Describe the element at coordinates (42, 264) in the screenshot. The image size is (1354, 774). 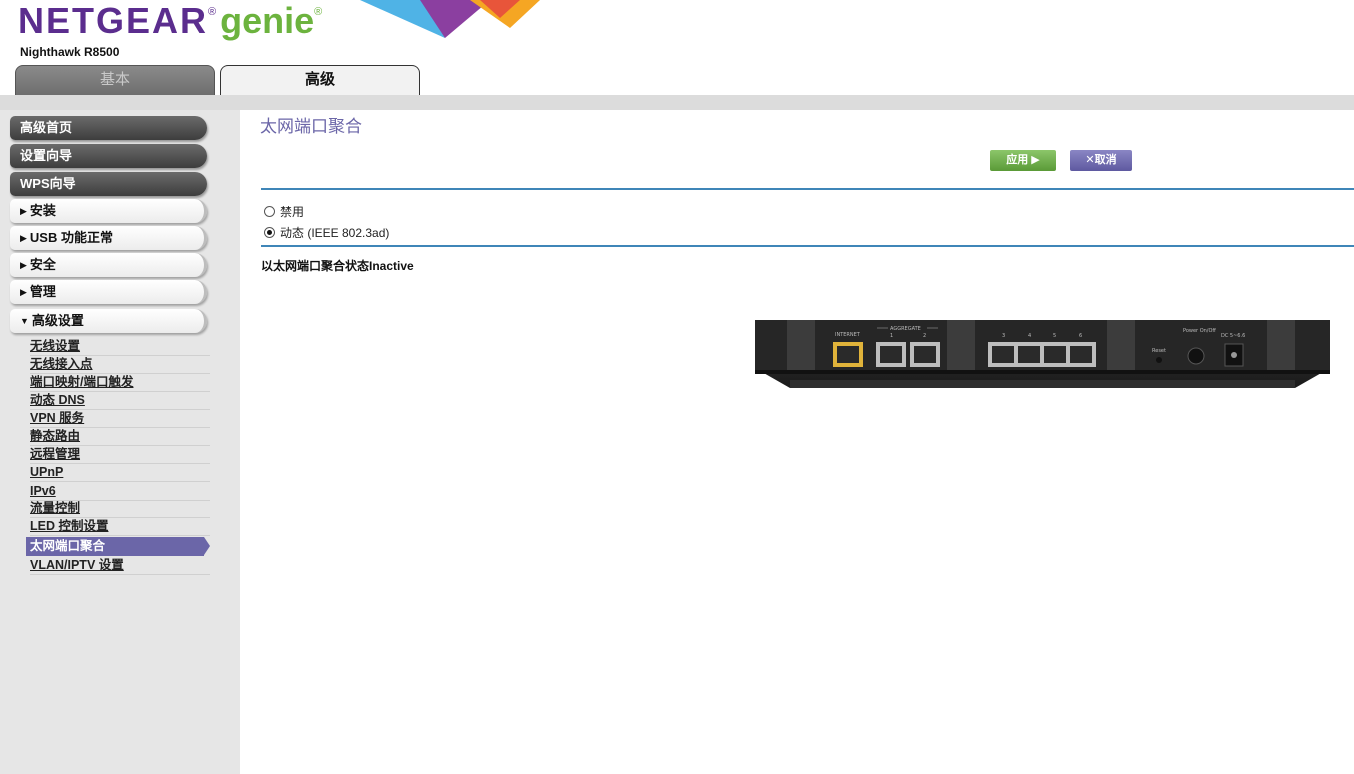
I see `section-label: 安全` at that location.